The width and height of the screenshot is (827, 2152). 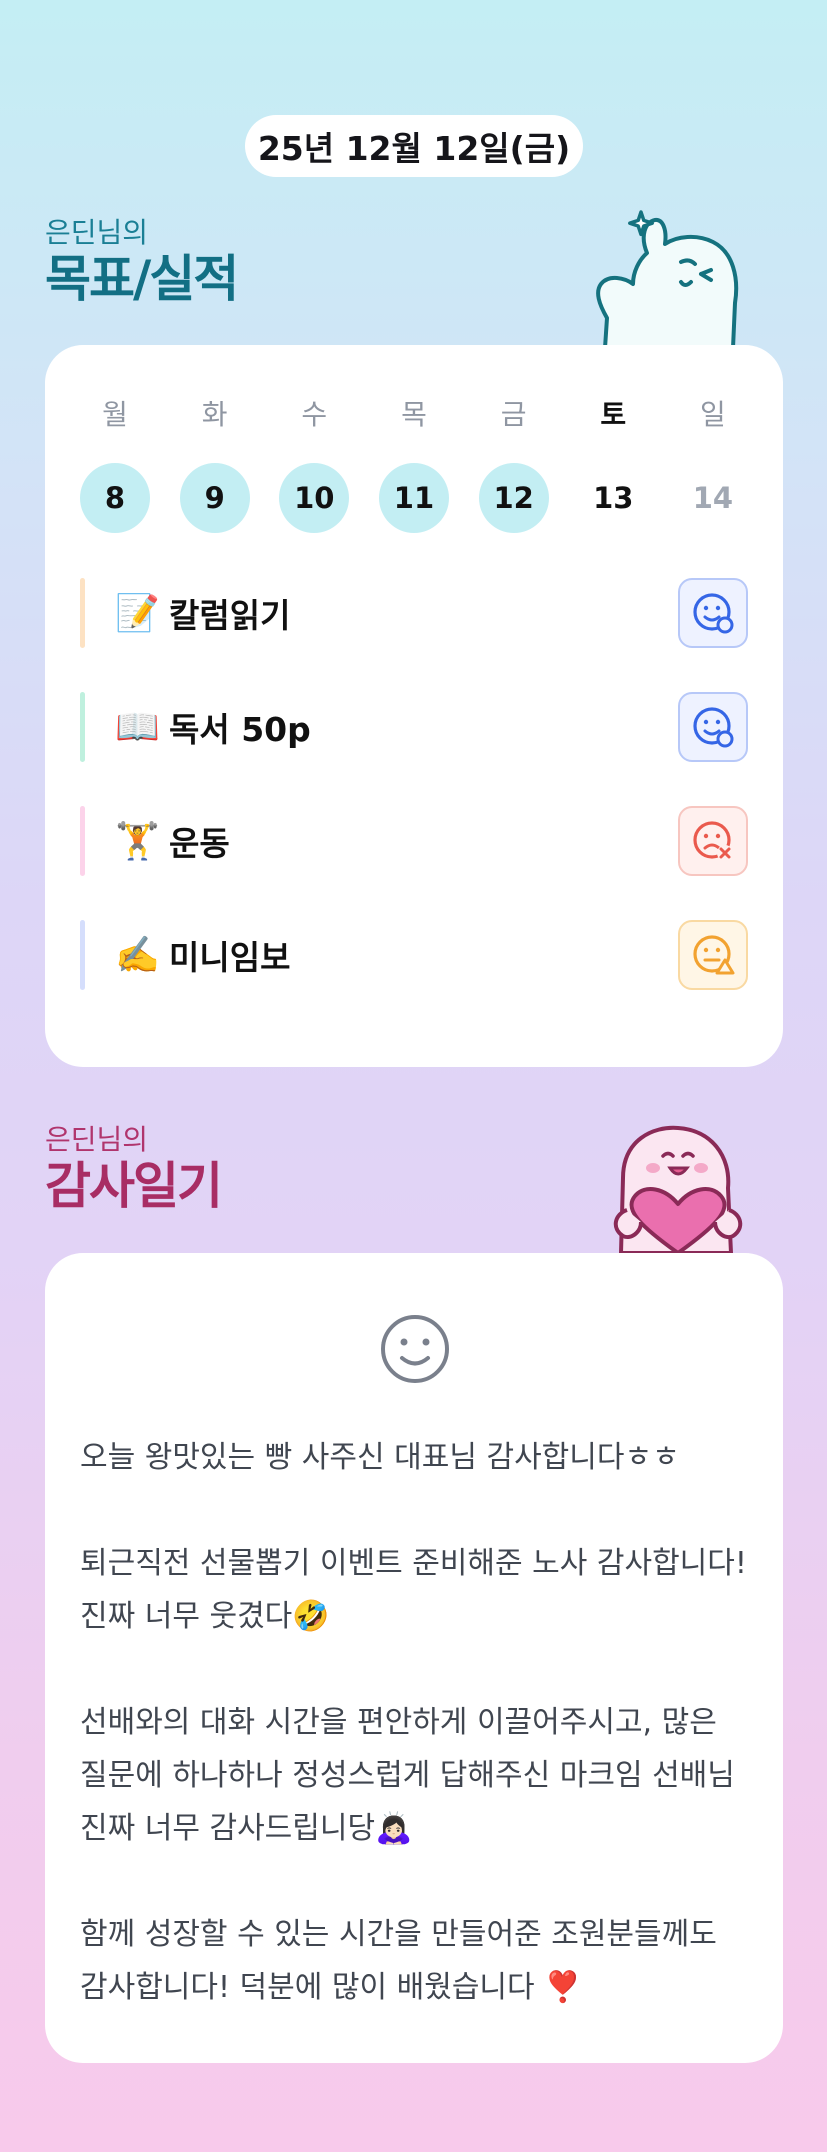 What do you see at coordinates (613, 498) in the screenshot?
I see `day-13: 13` at bounding box center [613, 498].